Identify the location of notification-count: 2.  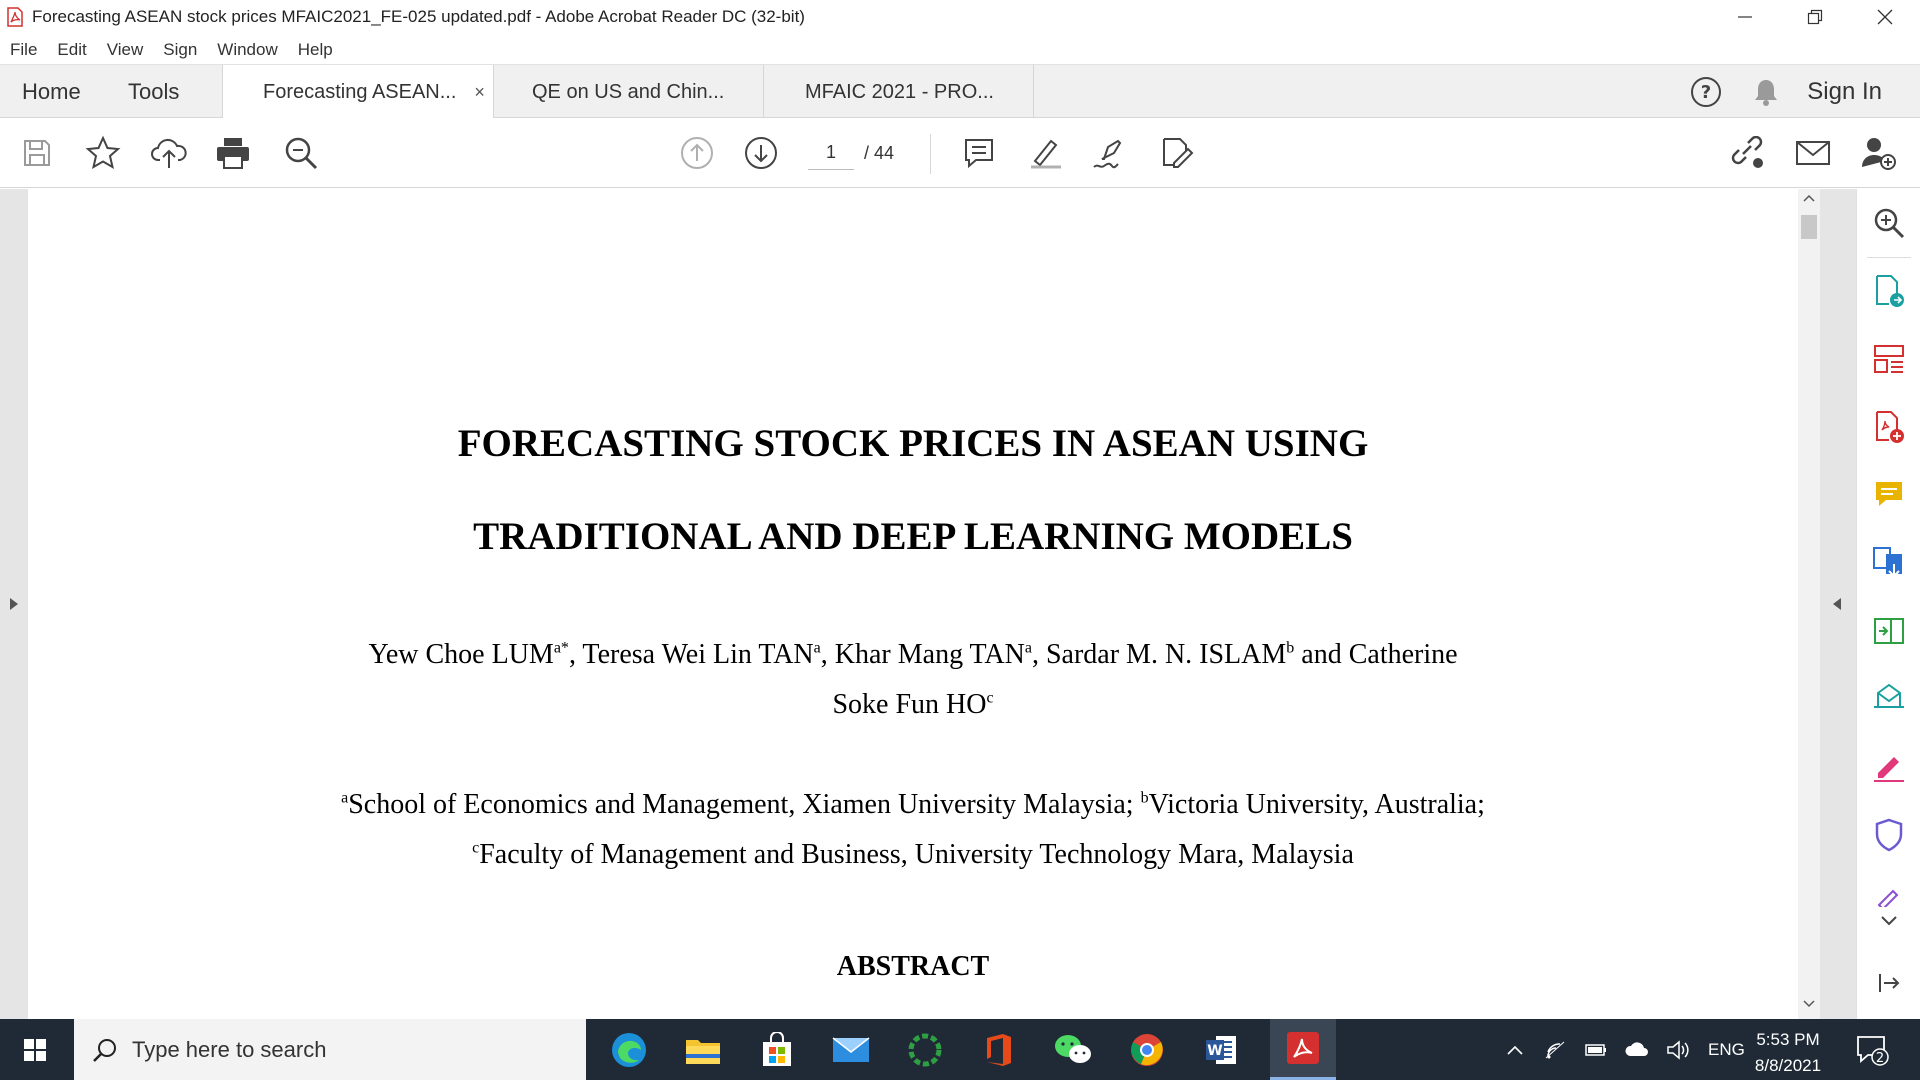
(1880, 1058).